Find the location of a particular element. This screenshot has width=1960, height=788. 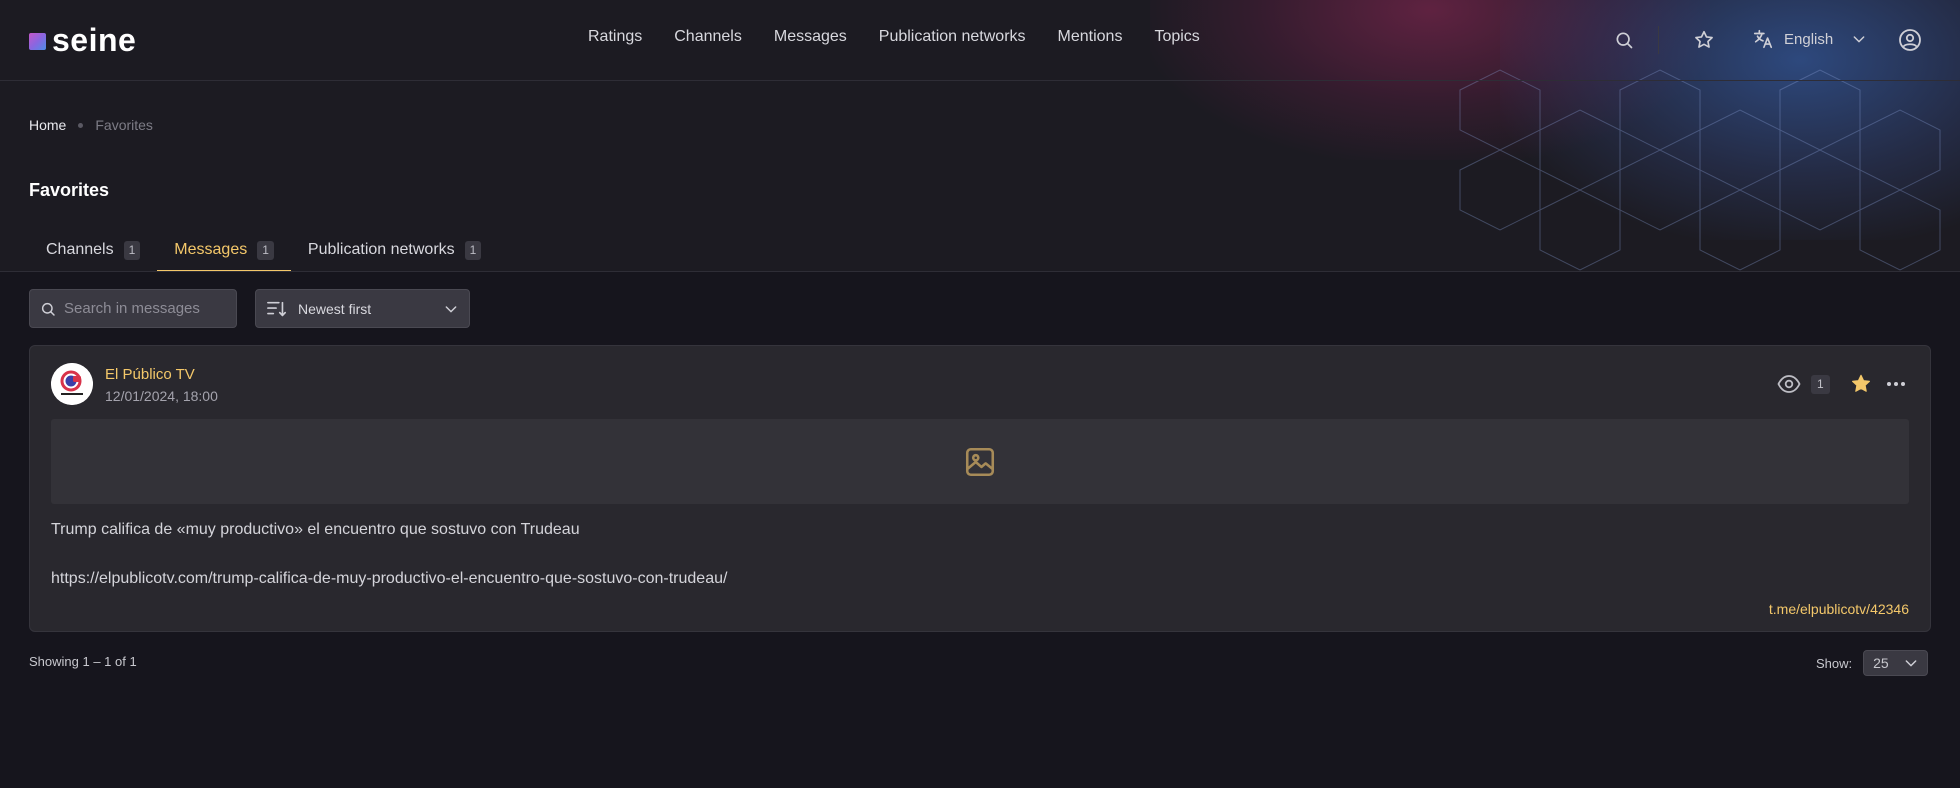

results-summary: Showing 1 – 1 of 1 is located at coordinates (83, 661).